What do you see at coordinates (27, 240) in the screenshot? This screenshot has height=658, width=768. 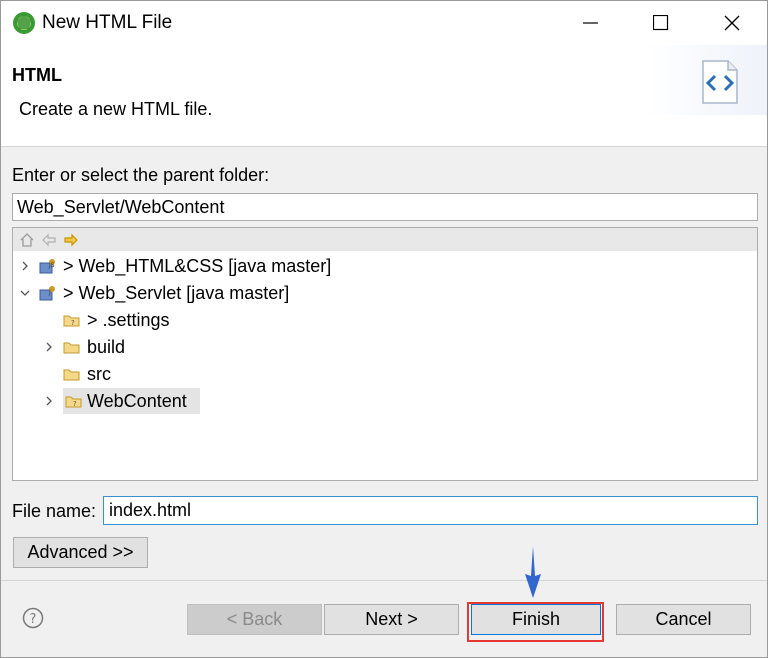 I see `home-icon` at bounding box center [27, 240].